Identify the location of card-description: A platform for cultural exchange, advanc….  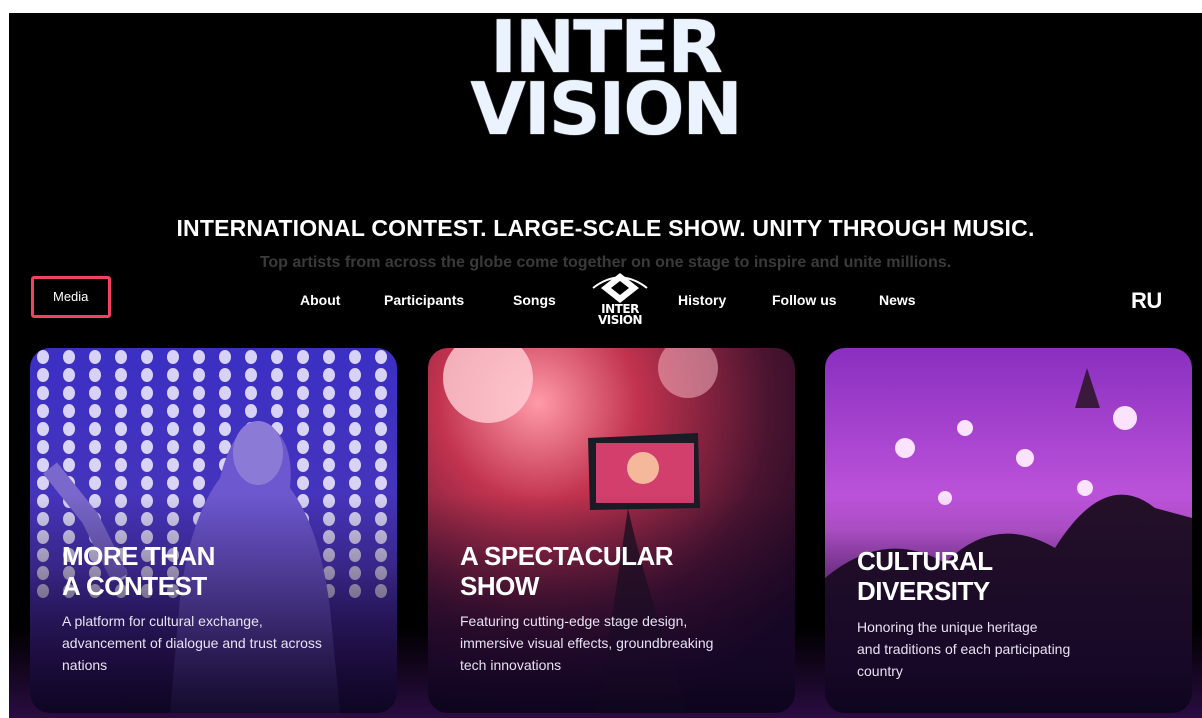
(192, 643).